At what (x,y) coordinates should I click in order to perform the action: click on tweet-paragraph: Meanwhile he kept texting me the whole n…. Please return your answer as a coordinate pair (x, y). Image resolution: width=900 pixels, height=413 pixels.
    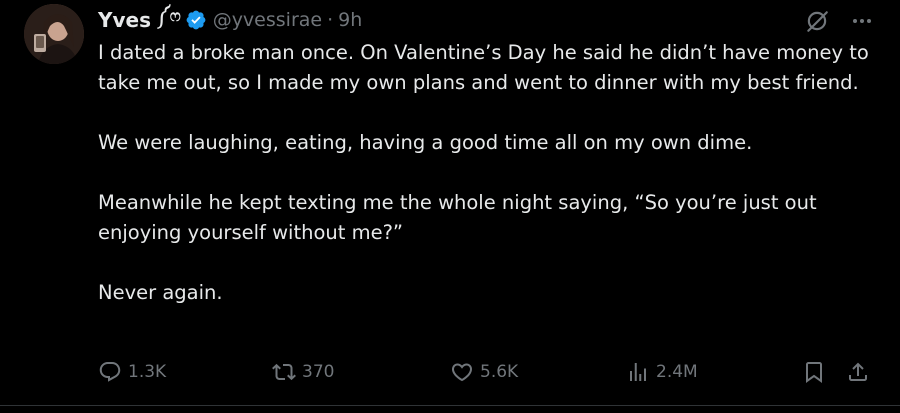
    Looking at the image, I should click on (457, 217).